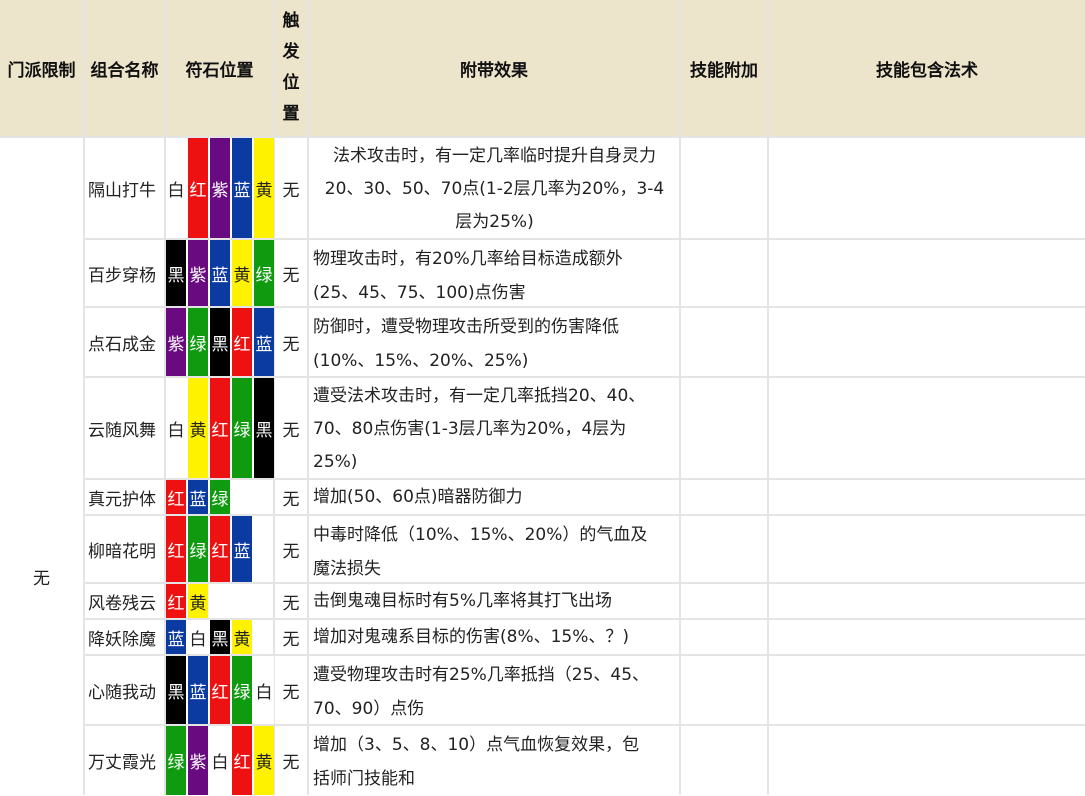 This screenshot has width=1085, height=796. I want to click on effect-line: 层为25%), so click(494, 222).